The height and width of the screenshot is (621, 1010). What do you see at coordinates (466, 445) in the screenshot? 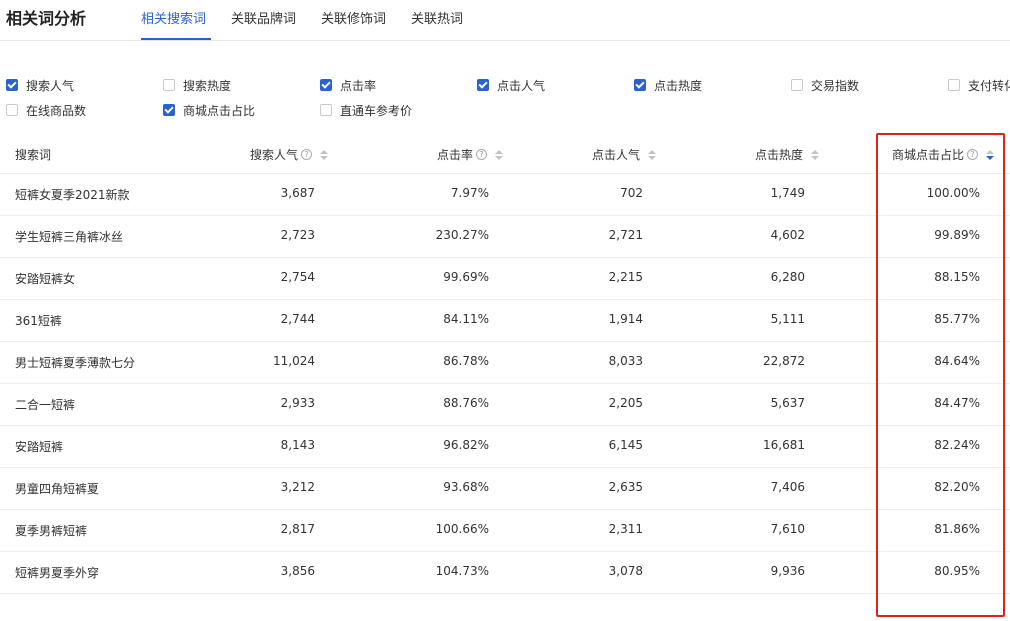
I see `click-rate-cell: 96.82%` at bounding box center [466, 445].